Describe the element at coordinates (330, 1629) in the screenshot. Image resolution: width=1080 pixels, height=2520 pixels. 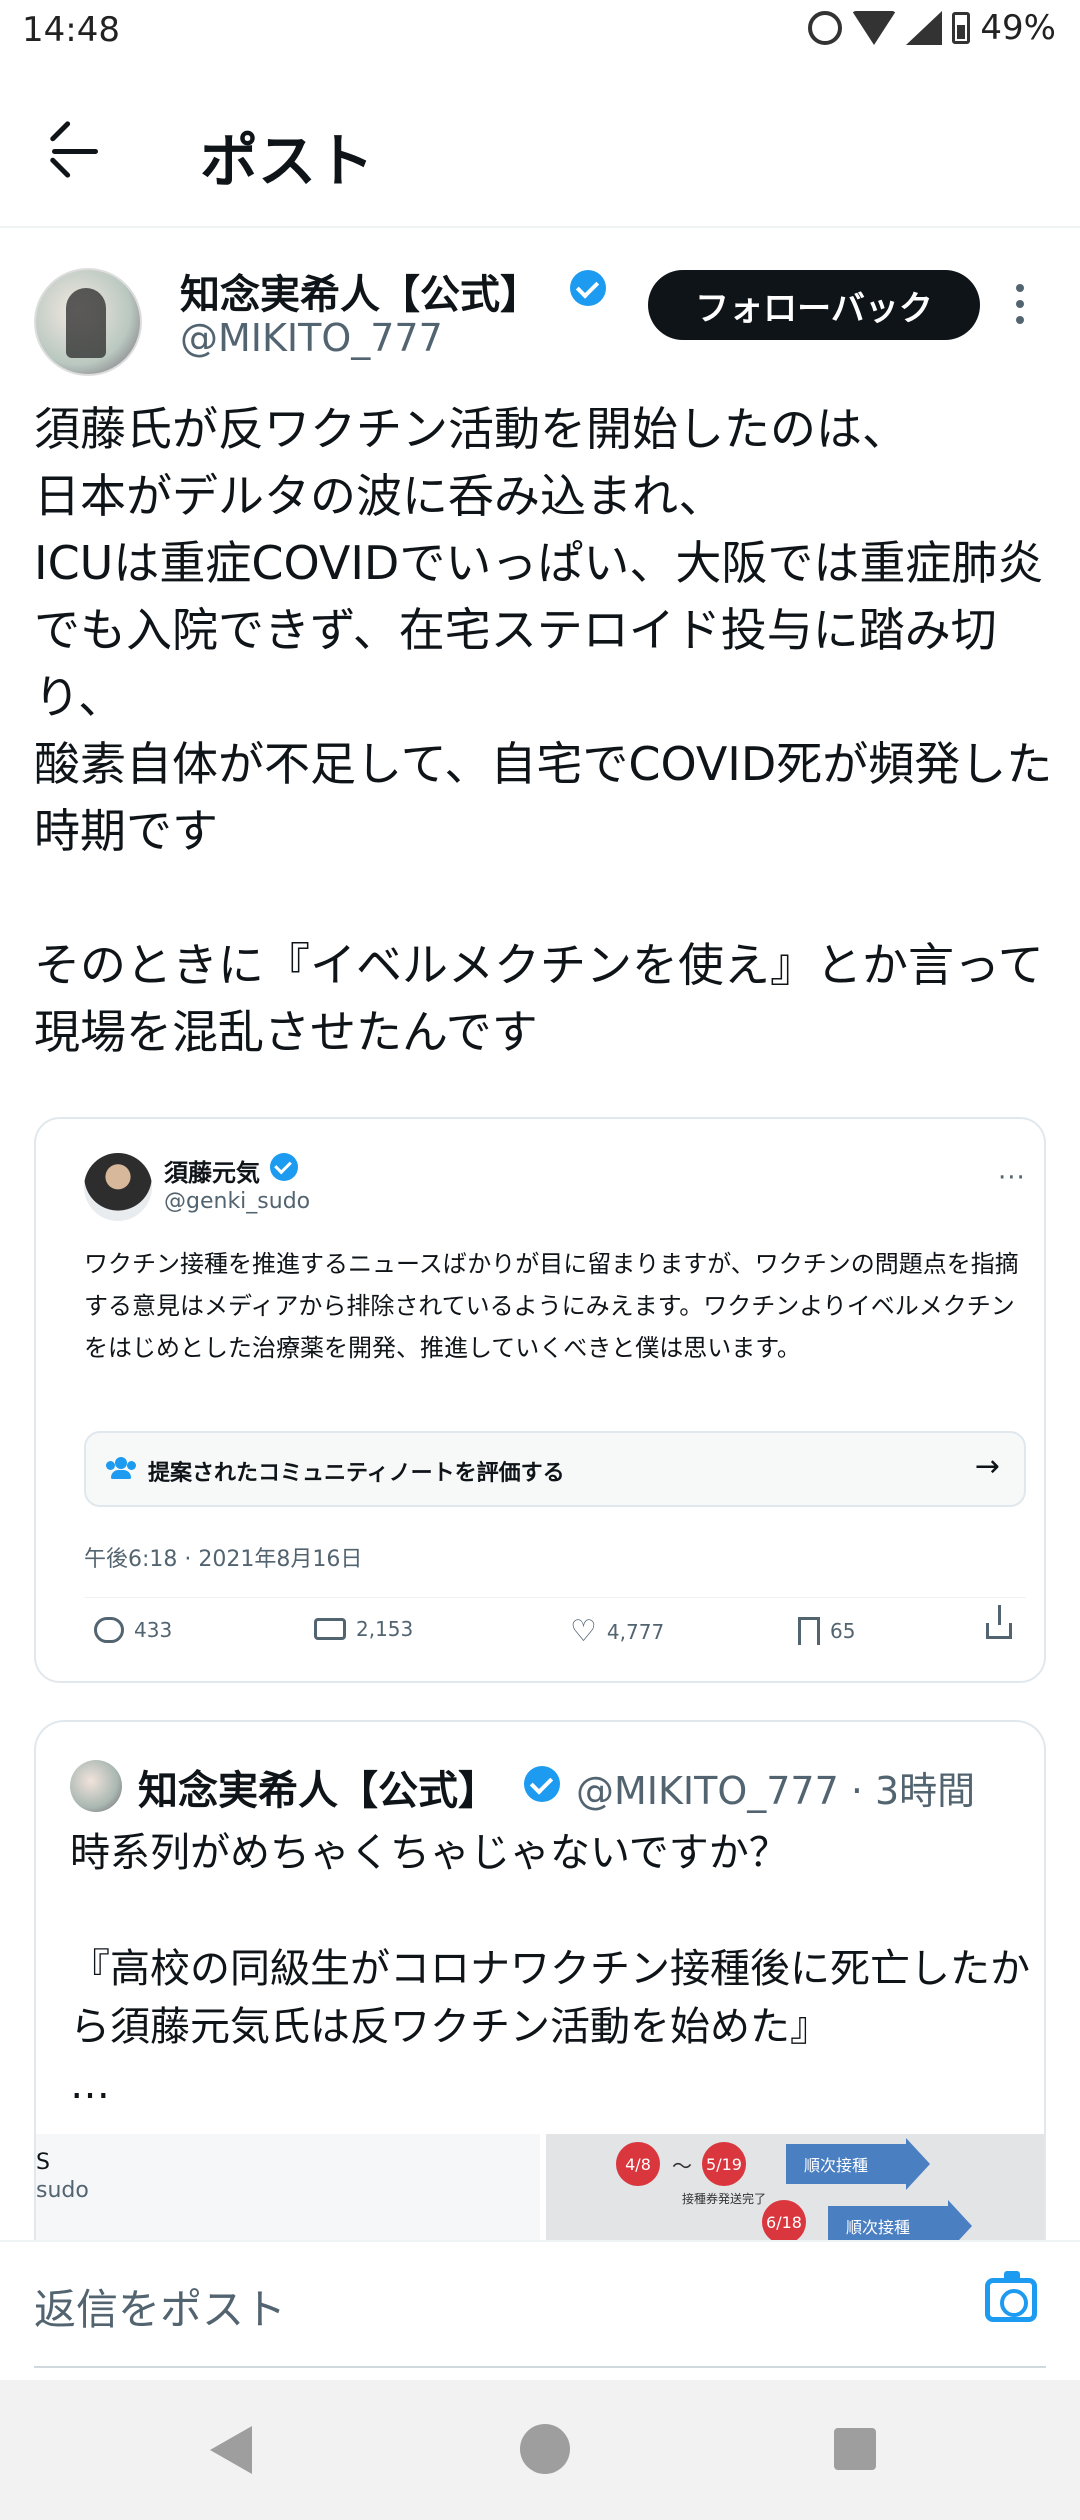
I see `retweet-icon` at that location.